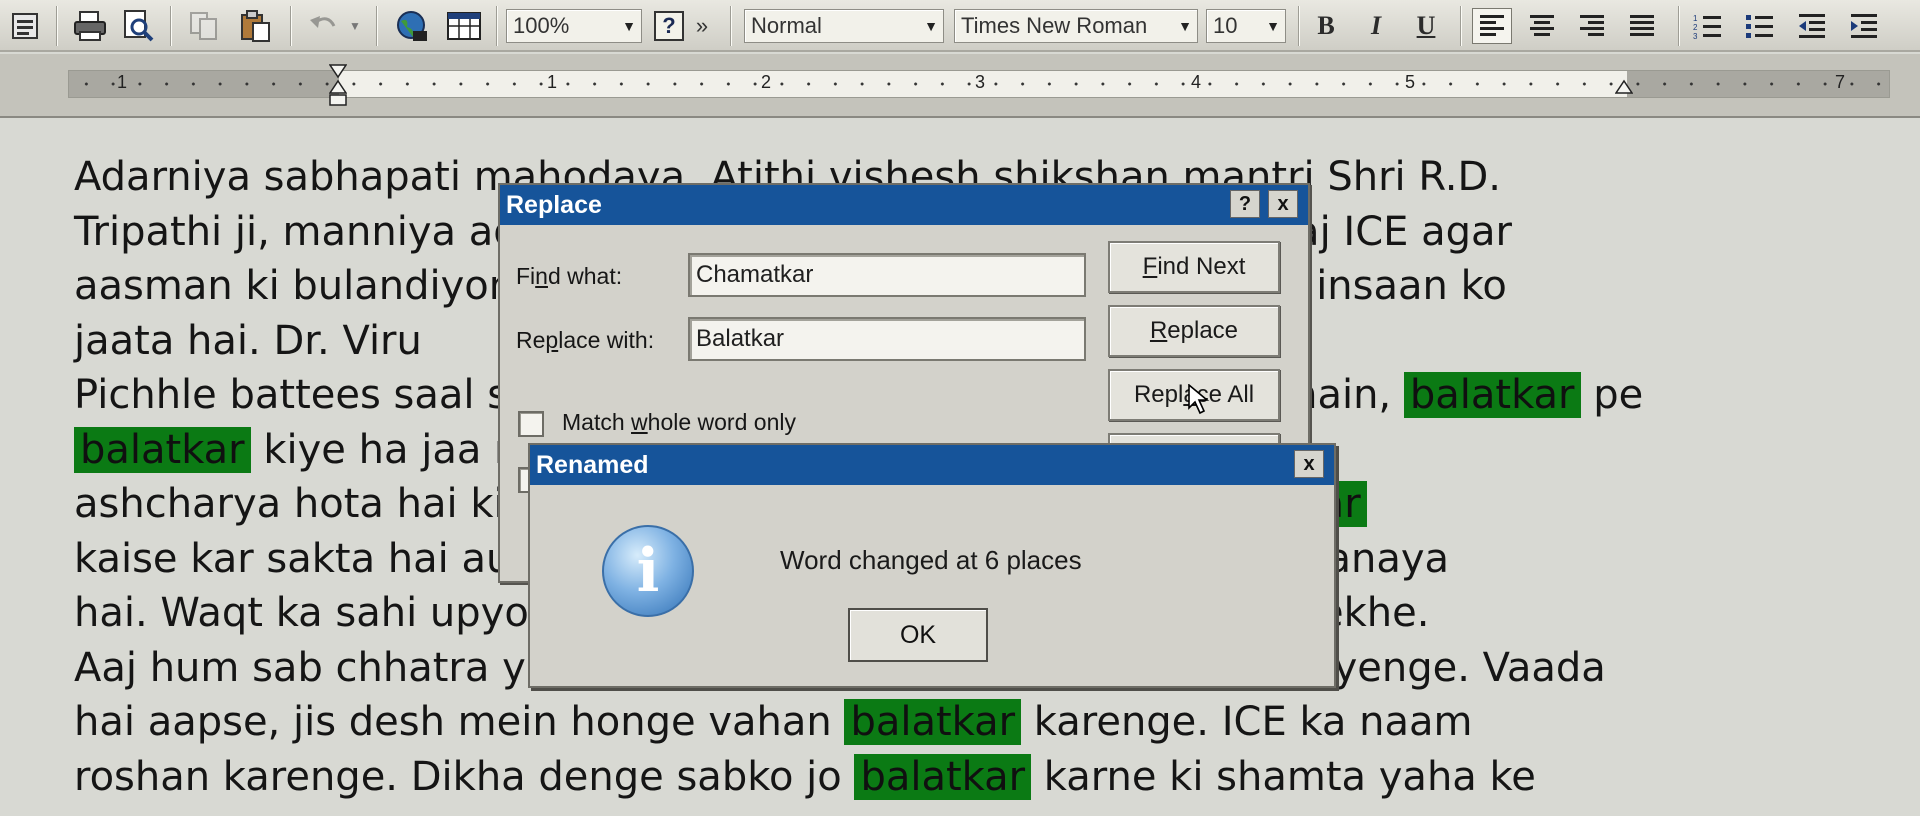 Image resolution: width=1920 pixels, height=816 pixels. Describe the element at coordinates (1194, 331) in the screenshot. I see `replace-button: Replace` at that location.